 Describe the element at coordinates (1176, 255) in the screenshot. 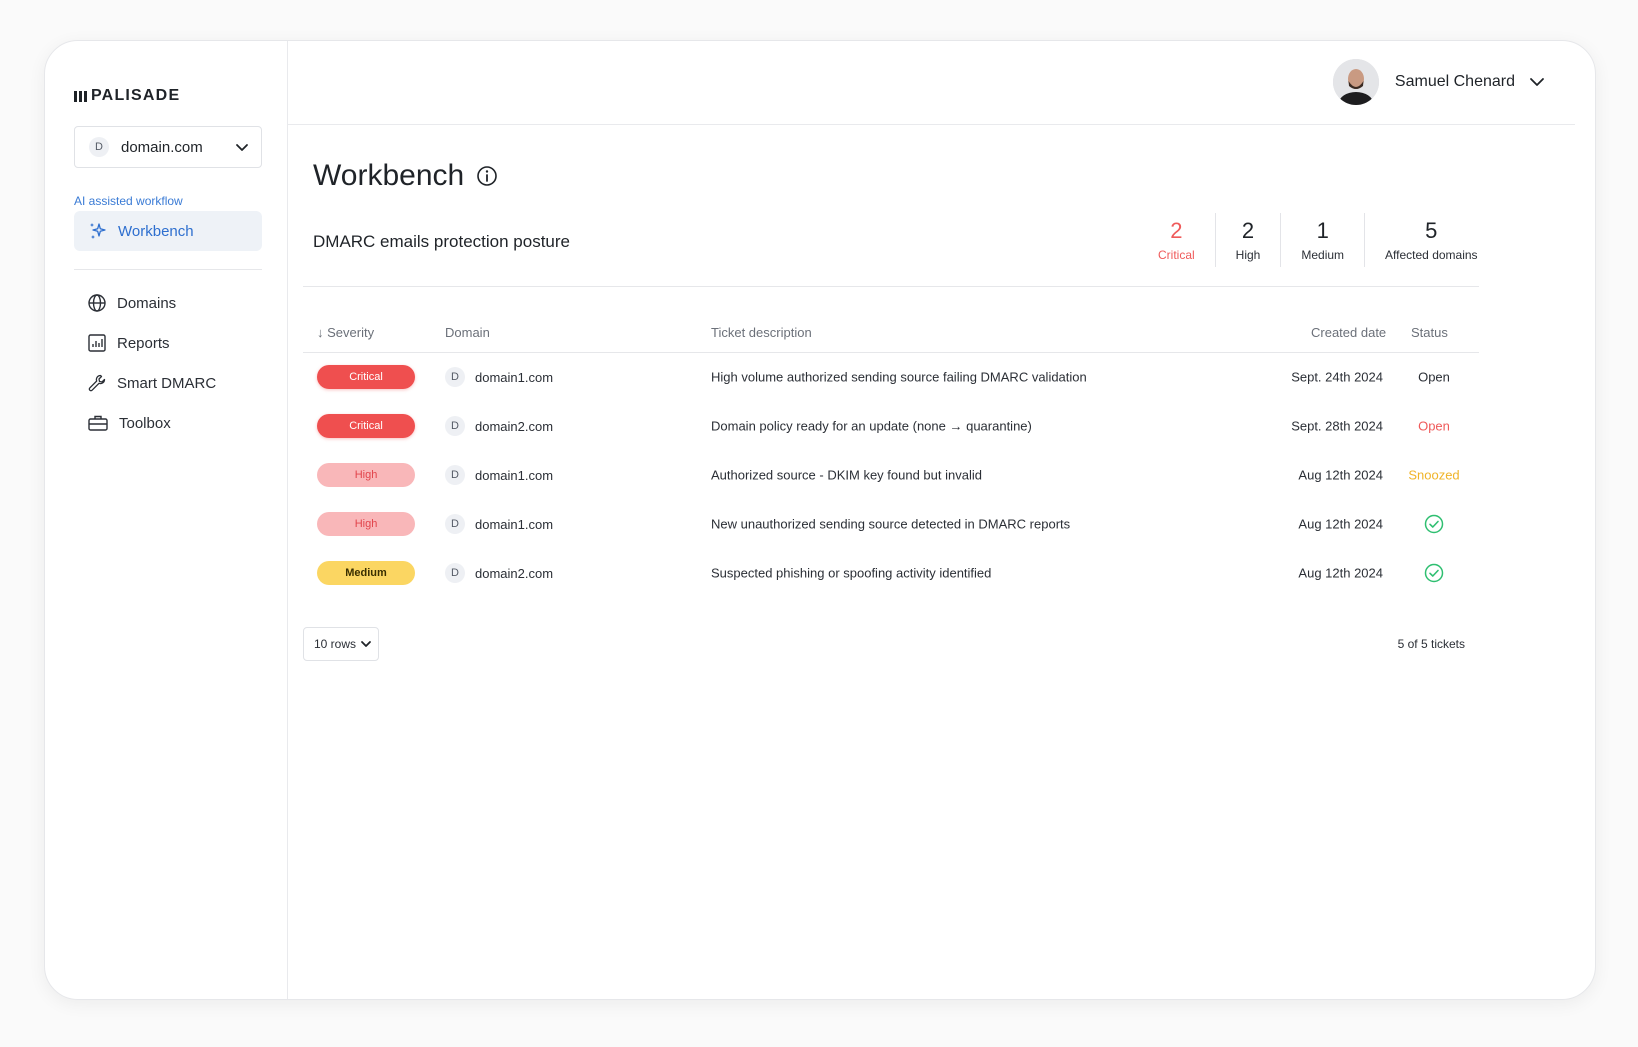

I see `stat-label: Critical` at that location.